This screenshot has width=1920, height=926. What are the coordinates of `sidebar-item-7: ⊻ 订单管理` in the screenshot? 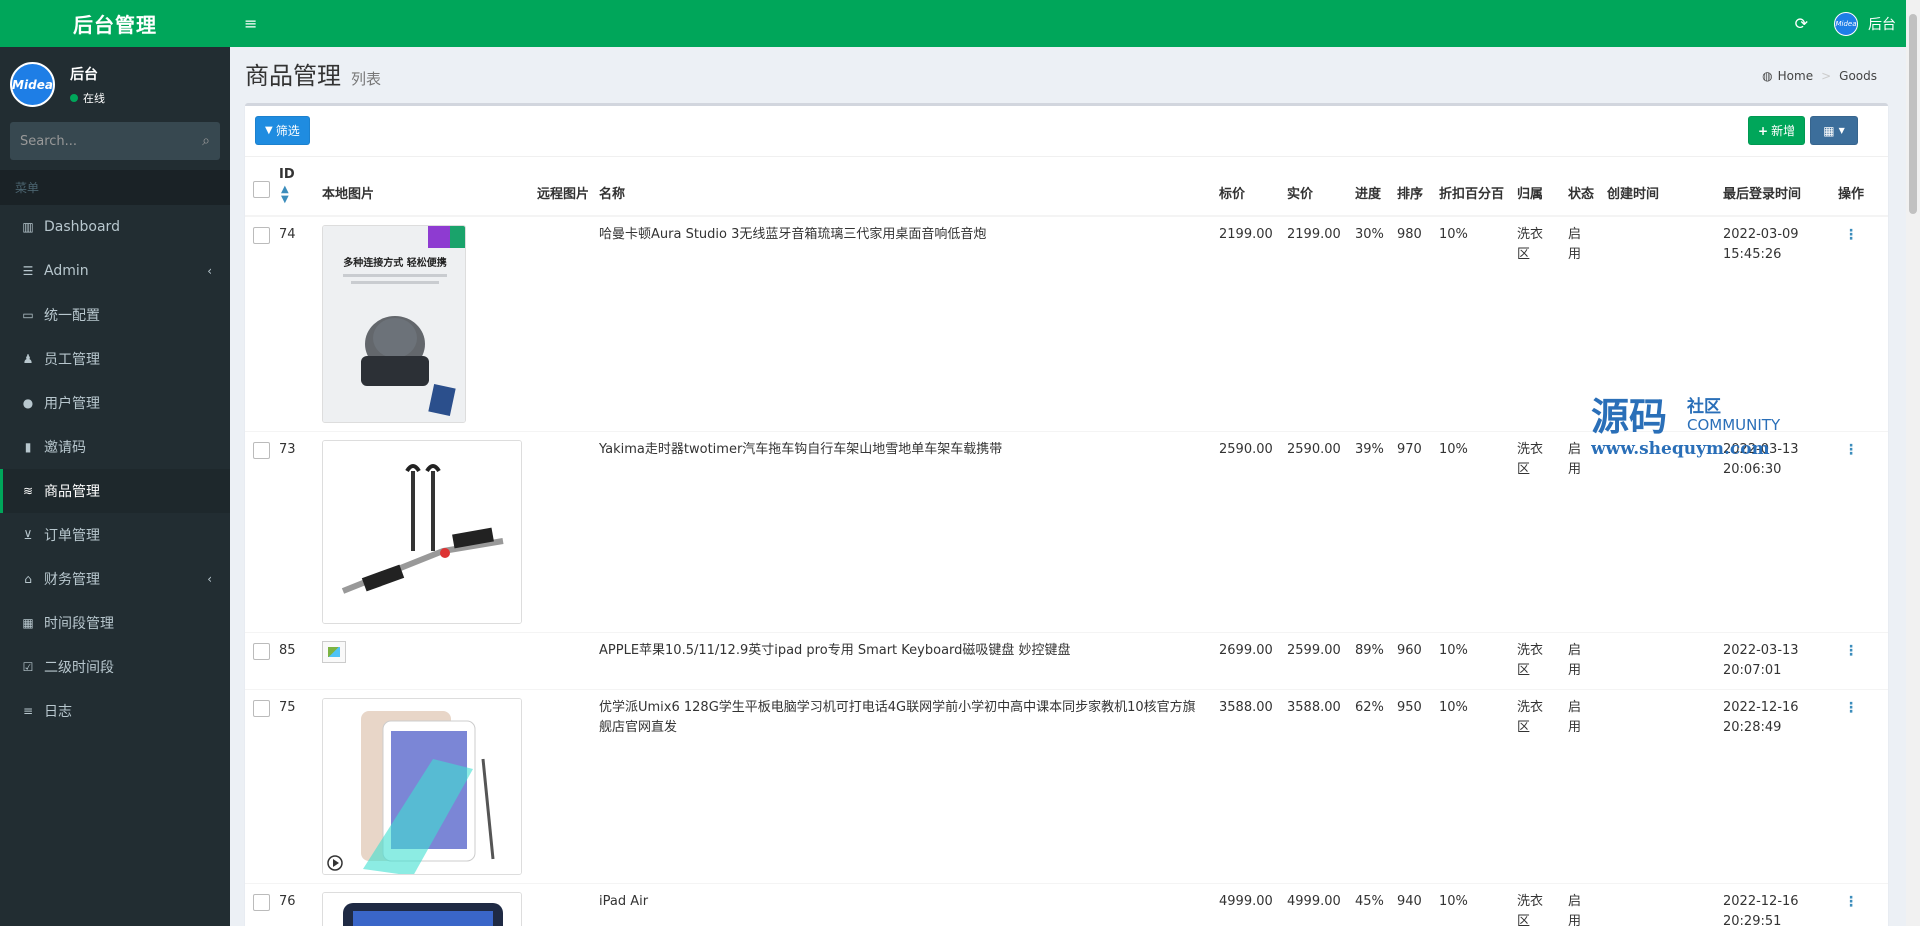 It's located at (115, 535).